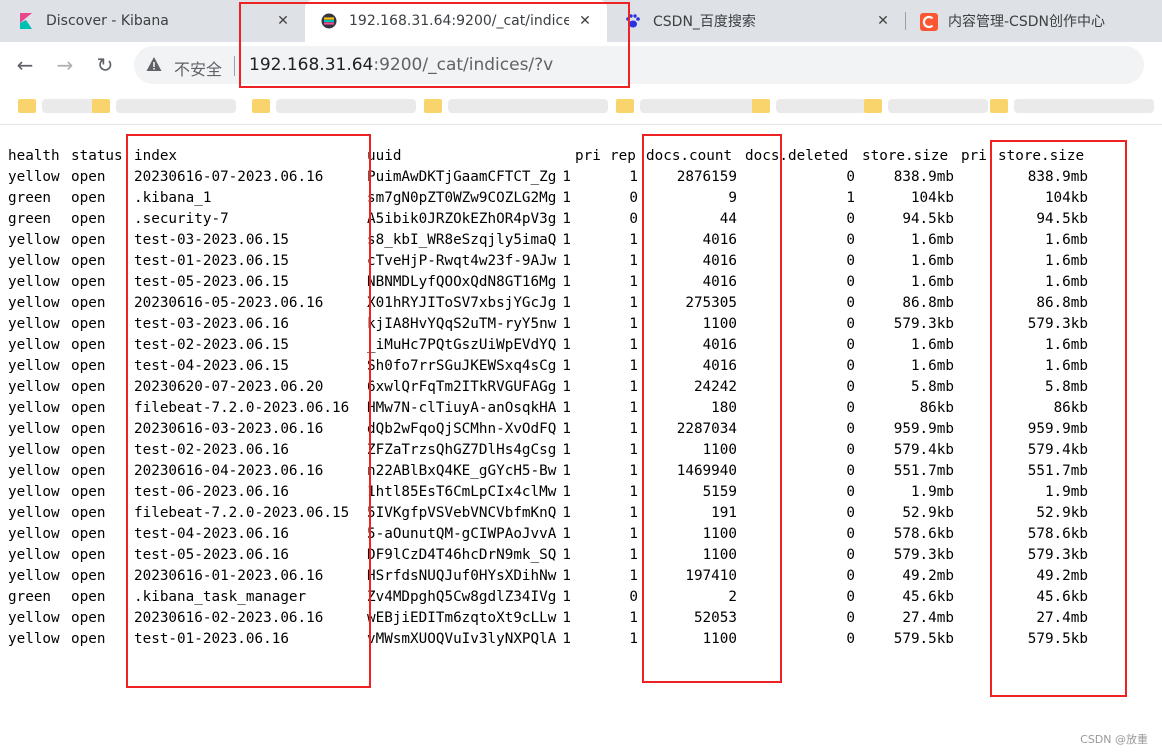 This screenshot has height=755, width=1162. What do you see at coordinates (311, 65) in the screenshot?
I see `url-host: 192.168.31.64` at bounding box center [311, 65].